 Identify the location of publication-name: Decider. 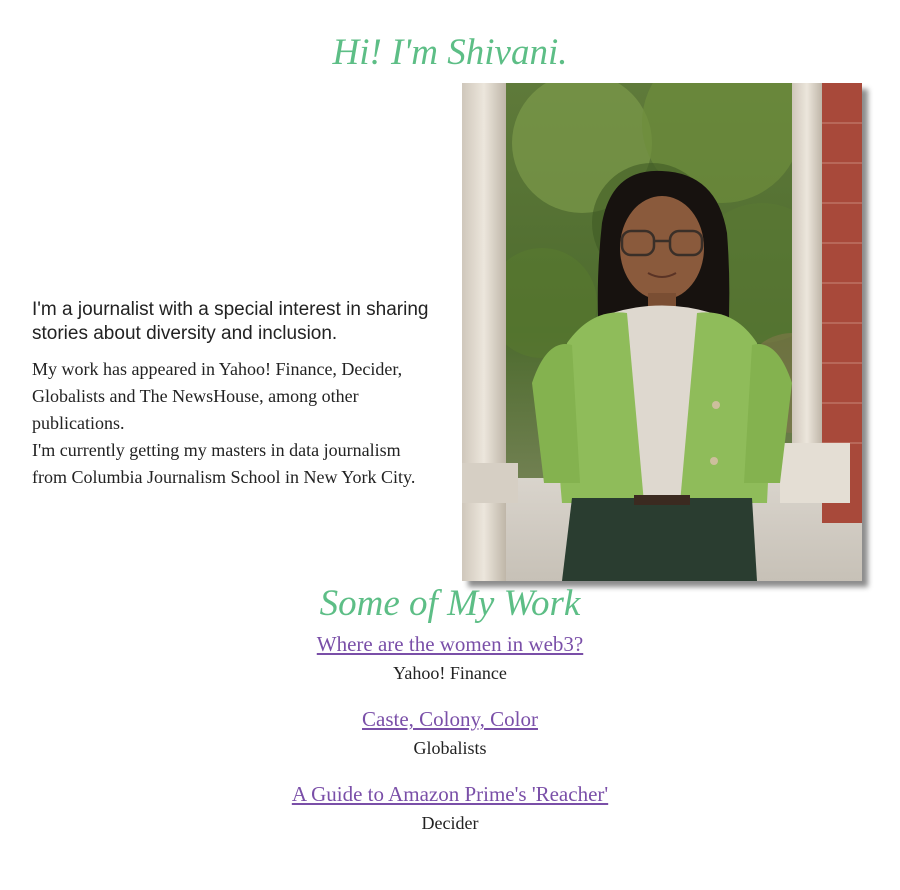
(450, 823).